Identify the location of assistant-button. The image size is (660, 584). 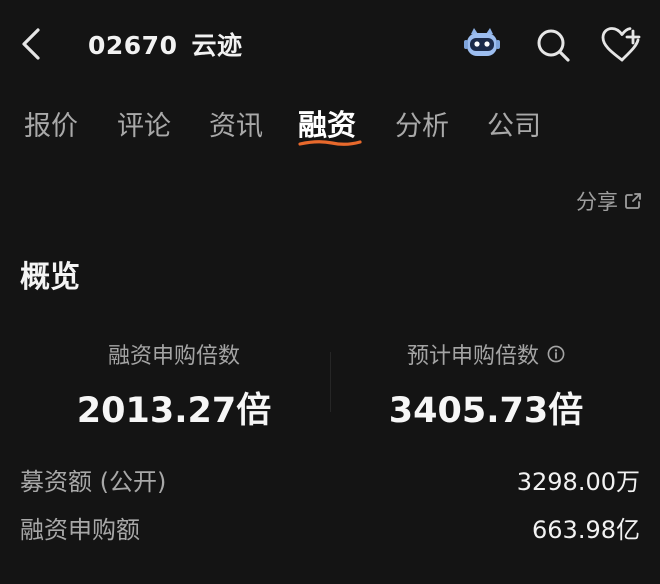
(482, 44).